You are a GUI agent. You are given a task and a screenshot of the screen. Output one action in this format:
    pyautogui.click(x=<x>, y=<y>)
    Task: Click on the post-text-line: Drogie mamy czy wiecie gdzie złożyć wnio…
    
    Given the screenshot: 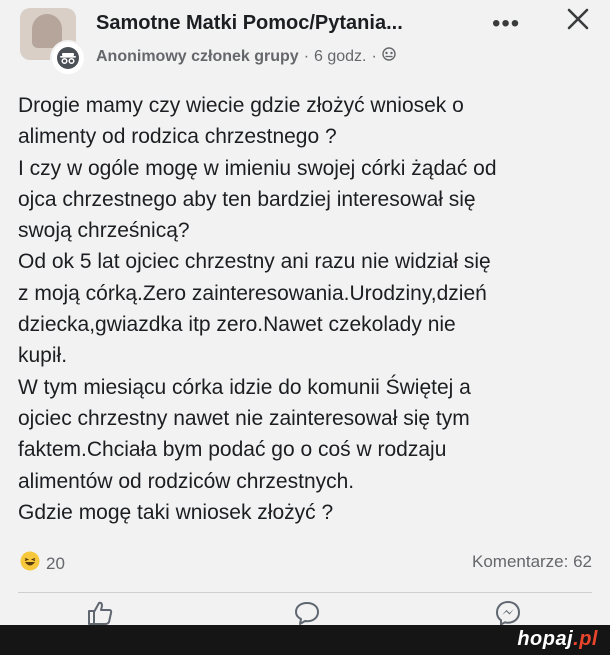 What is the action you would take?
    pyautogui.click(x=241, y=105)
    